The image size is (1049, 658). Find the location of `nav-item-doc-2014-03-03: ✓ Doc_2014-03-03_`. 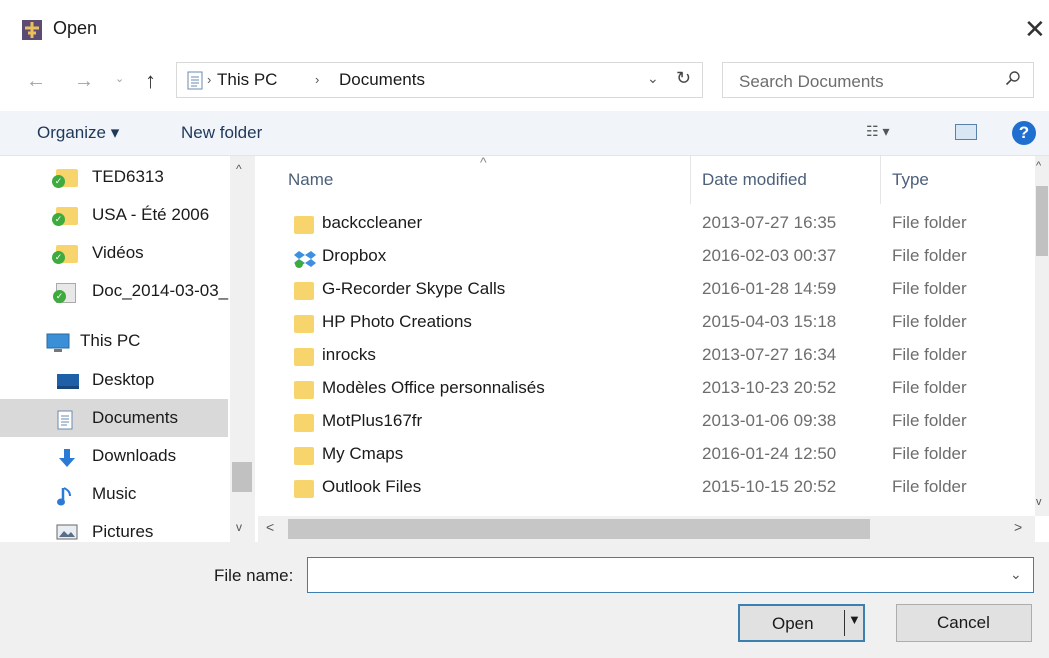

nav-item-doc-2014-03-03: ✓ Doc_2014-03-03_ is located at coordinates (114, 291).